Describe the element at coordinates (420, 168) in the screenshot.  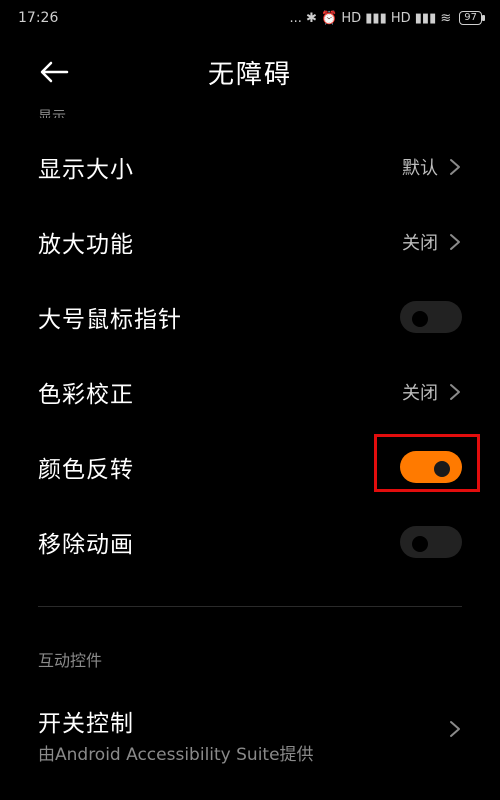
I see `row-value: 默认` at that location.